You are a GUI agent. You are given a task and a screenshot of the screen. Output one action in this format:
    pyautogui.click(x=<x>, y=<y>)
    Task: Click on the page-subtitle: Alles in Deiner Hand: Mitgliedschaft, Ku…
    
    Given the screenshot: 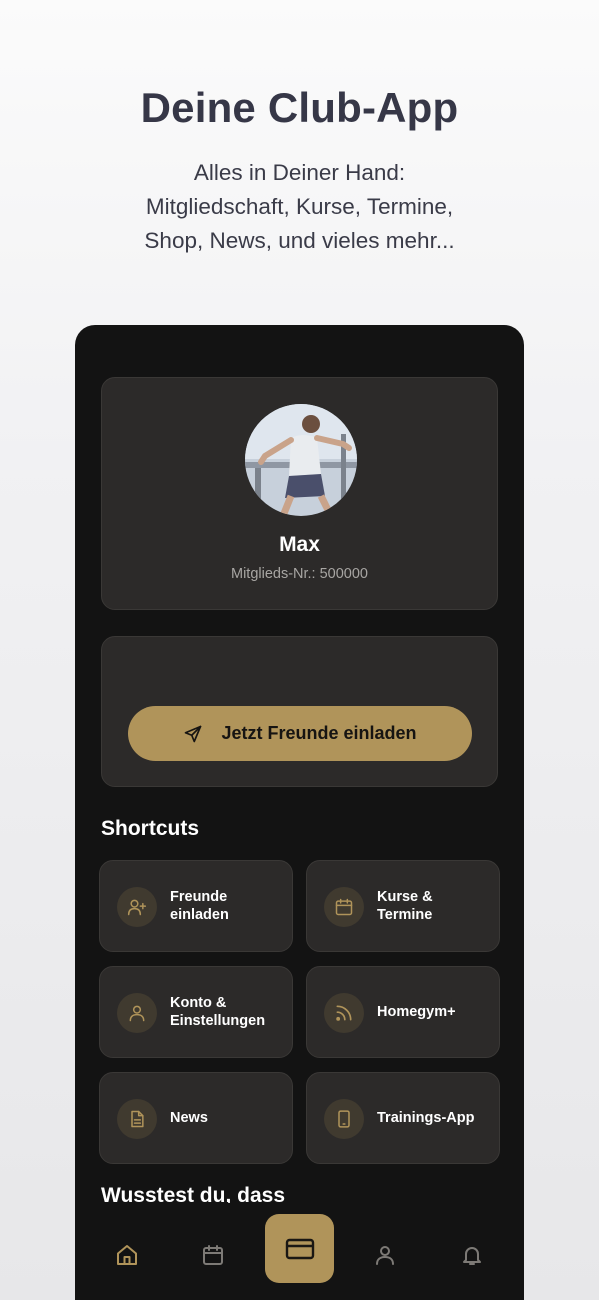 What is the action you would take?
    pyautogui.click(x=299, y=207)
    